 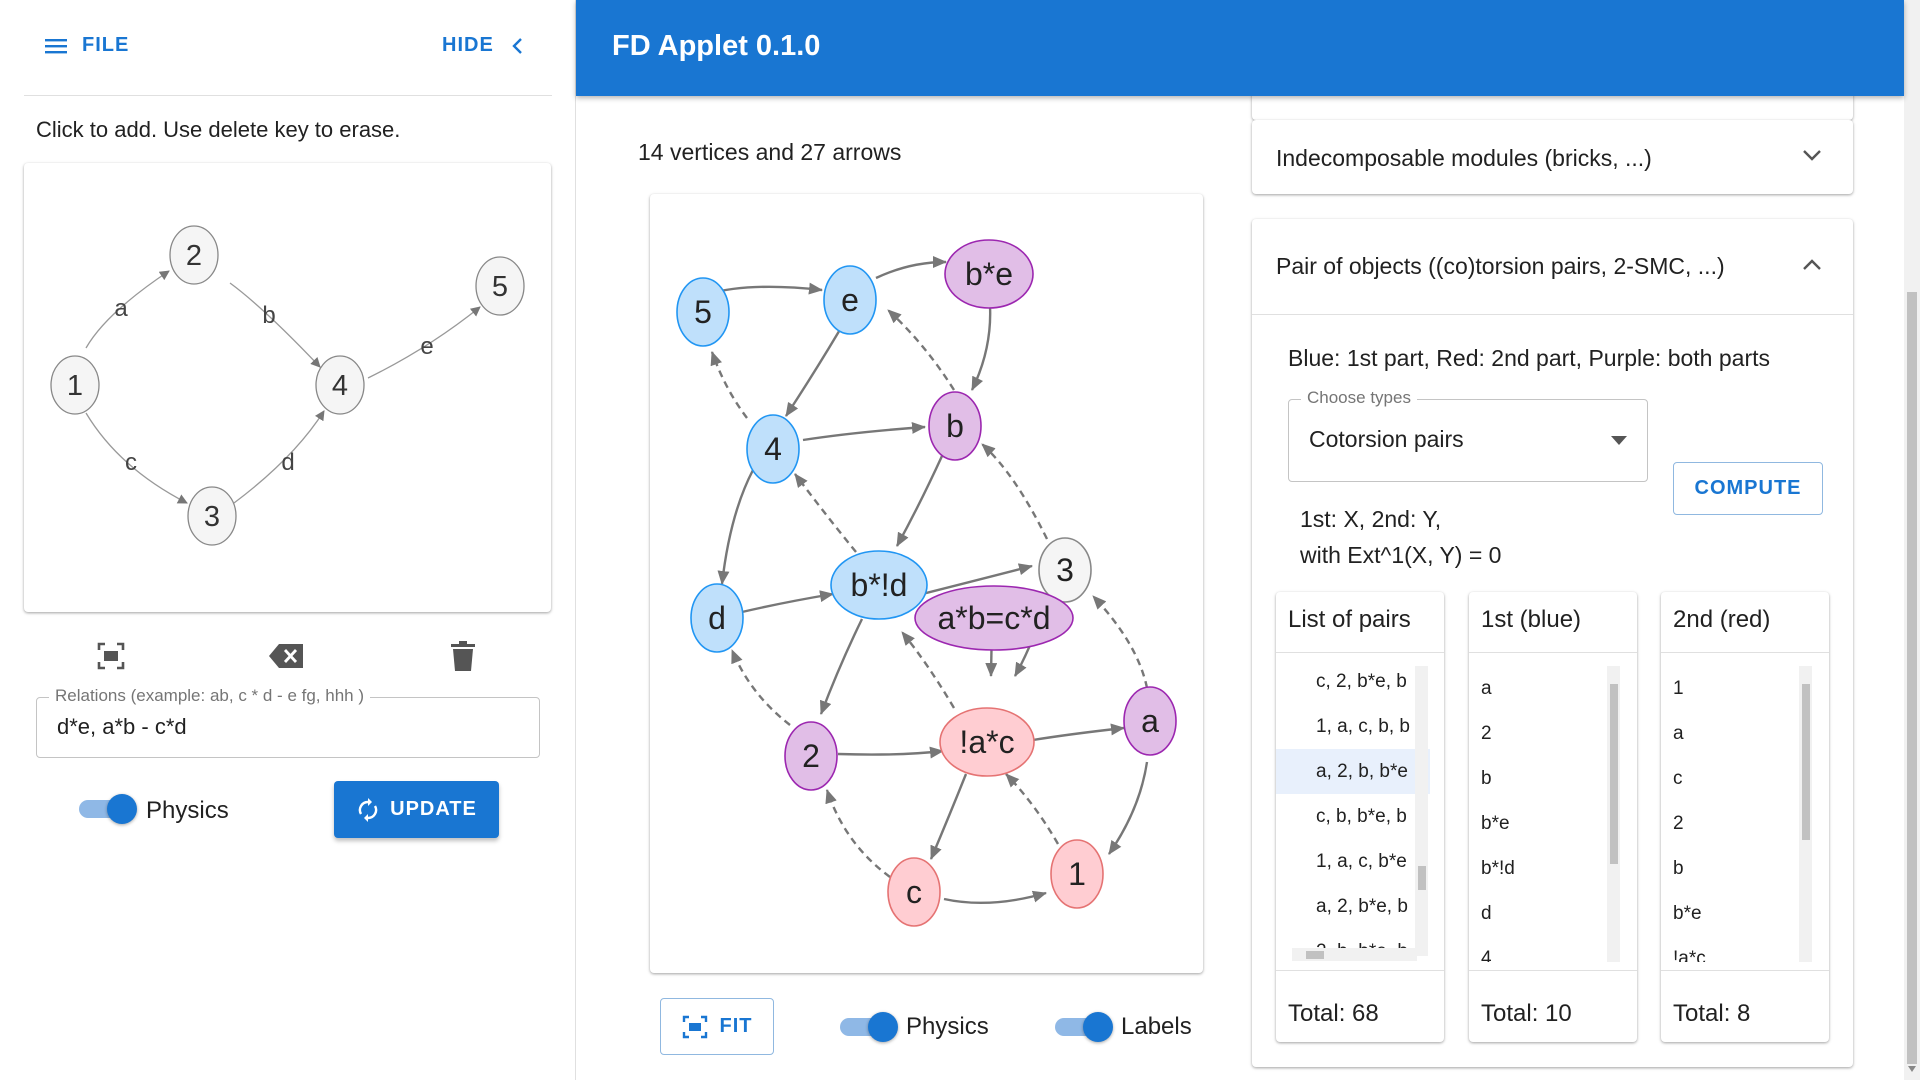 What do you see at coordinates (1912, 1069) in the screenshot?
I see `scroll-down-arrow-icon` at bounding box center [1912, 1069].